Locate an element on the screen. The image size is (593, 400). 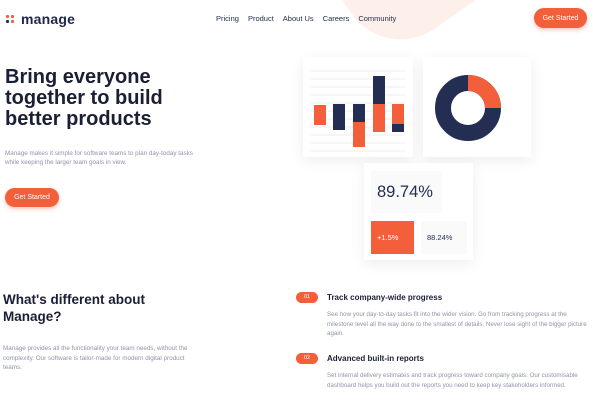
donut-highlight-segment is located at coordinates (484, 92).